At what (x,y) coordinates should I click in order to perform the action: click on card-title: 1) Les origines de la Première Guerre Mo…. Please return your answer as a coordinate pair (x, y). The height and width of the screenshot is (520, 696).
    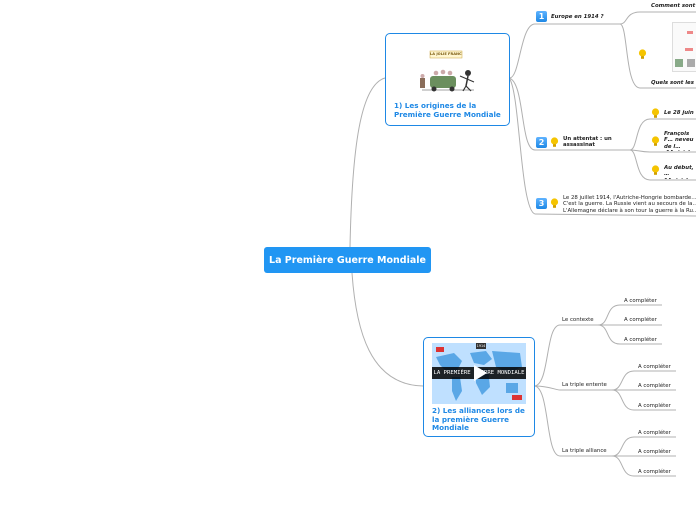
    Looking at the image, I should click on (447, 110).